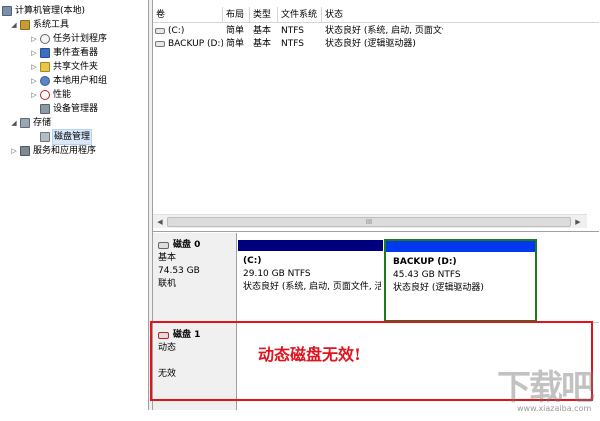  What do you see at coordinates (68, 81) in the screenshot?
I see `tree-item-local-users: ▷ 本地用户和组` at bounding box center [68, 81].